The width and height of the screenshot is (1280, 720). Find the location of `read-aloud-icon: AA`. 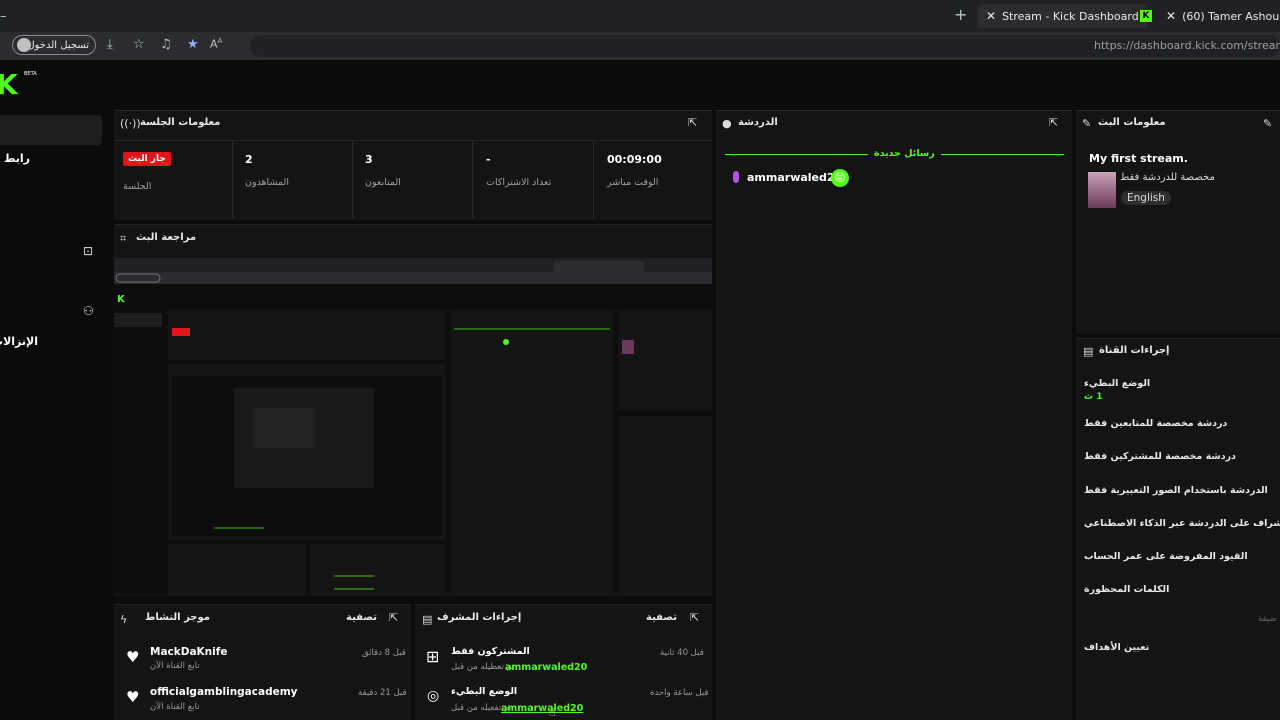

read-aloud-icon: AA is located at coordinates (216, 44).